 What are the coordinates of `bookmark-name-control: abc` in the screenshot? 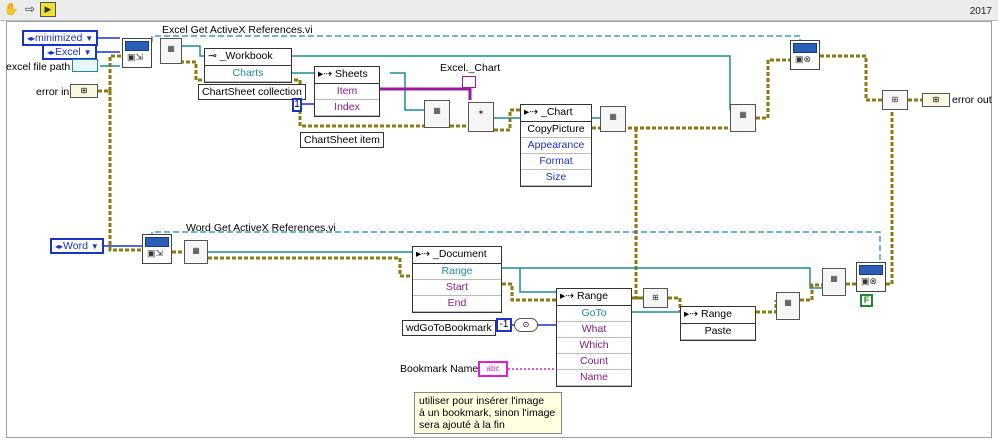 It's located at (493, 369).